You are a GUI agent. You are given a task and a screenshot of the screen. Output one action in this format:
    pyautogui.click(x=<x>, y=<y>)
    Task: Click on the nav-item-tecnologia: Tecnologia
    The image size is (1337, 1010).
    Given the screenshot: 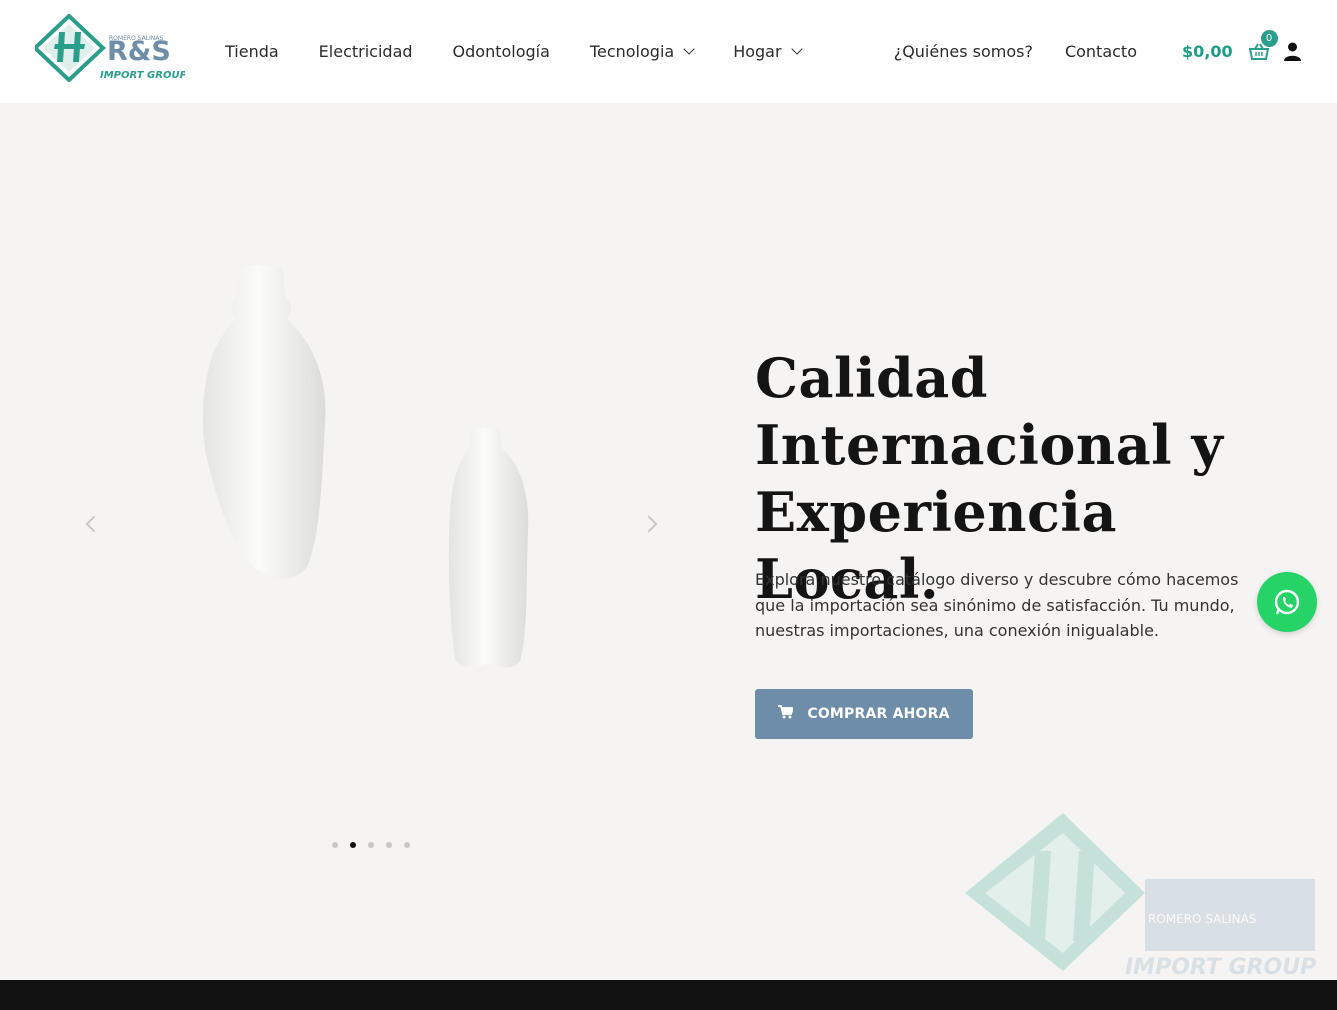 What is the action you would take?
    pyautogui.click(x=642, y=51)
    